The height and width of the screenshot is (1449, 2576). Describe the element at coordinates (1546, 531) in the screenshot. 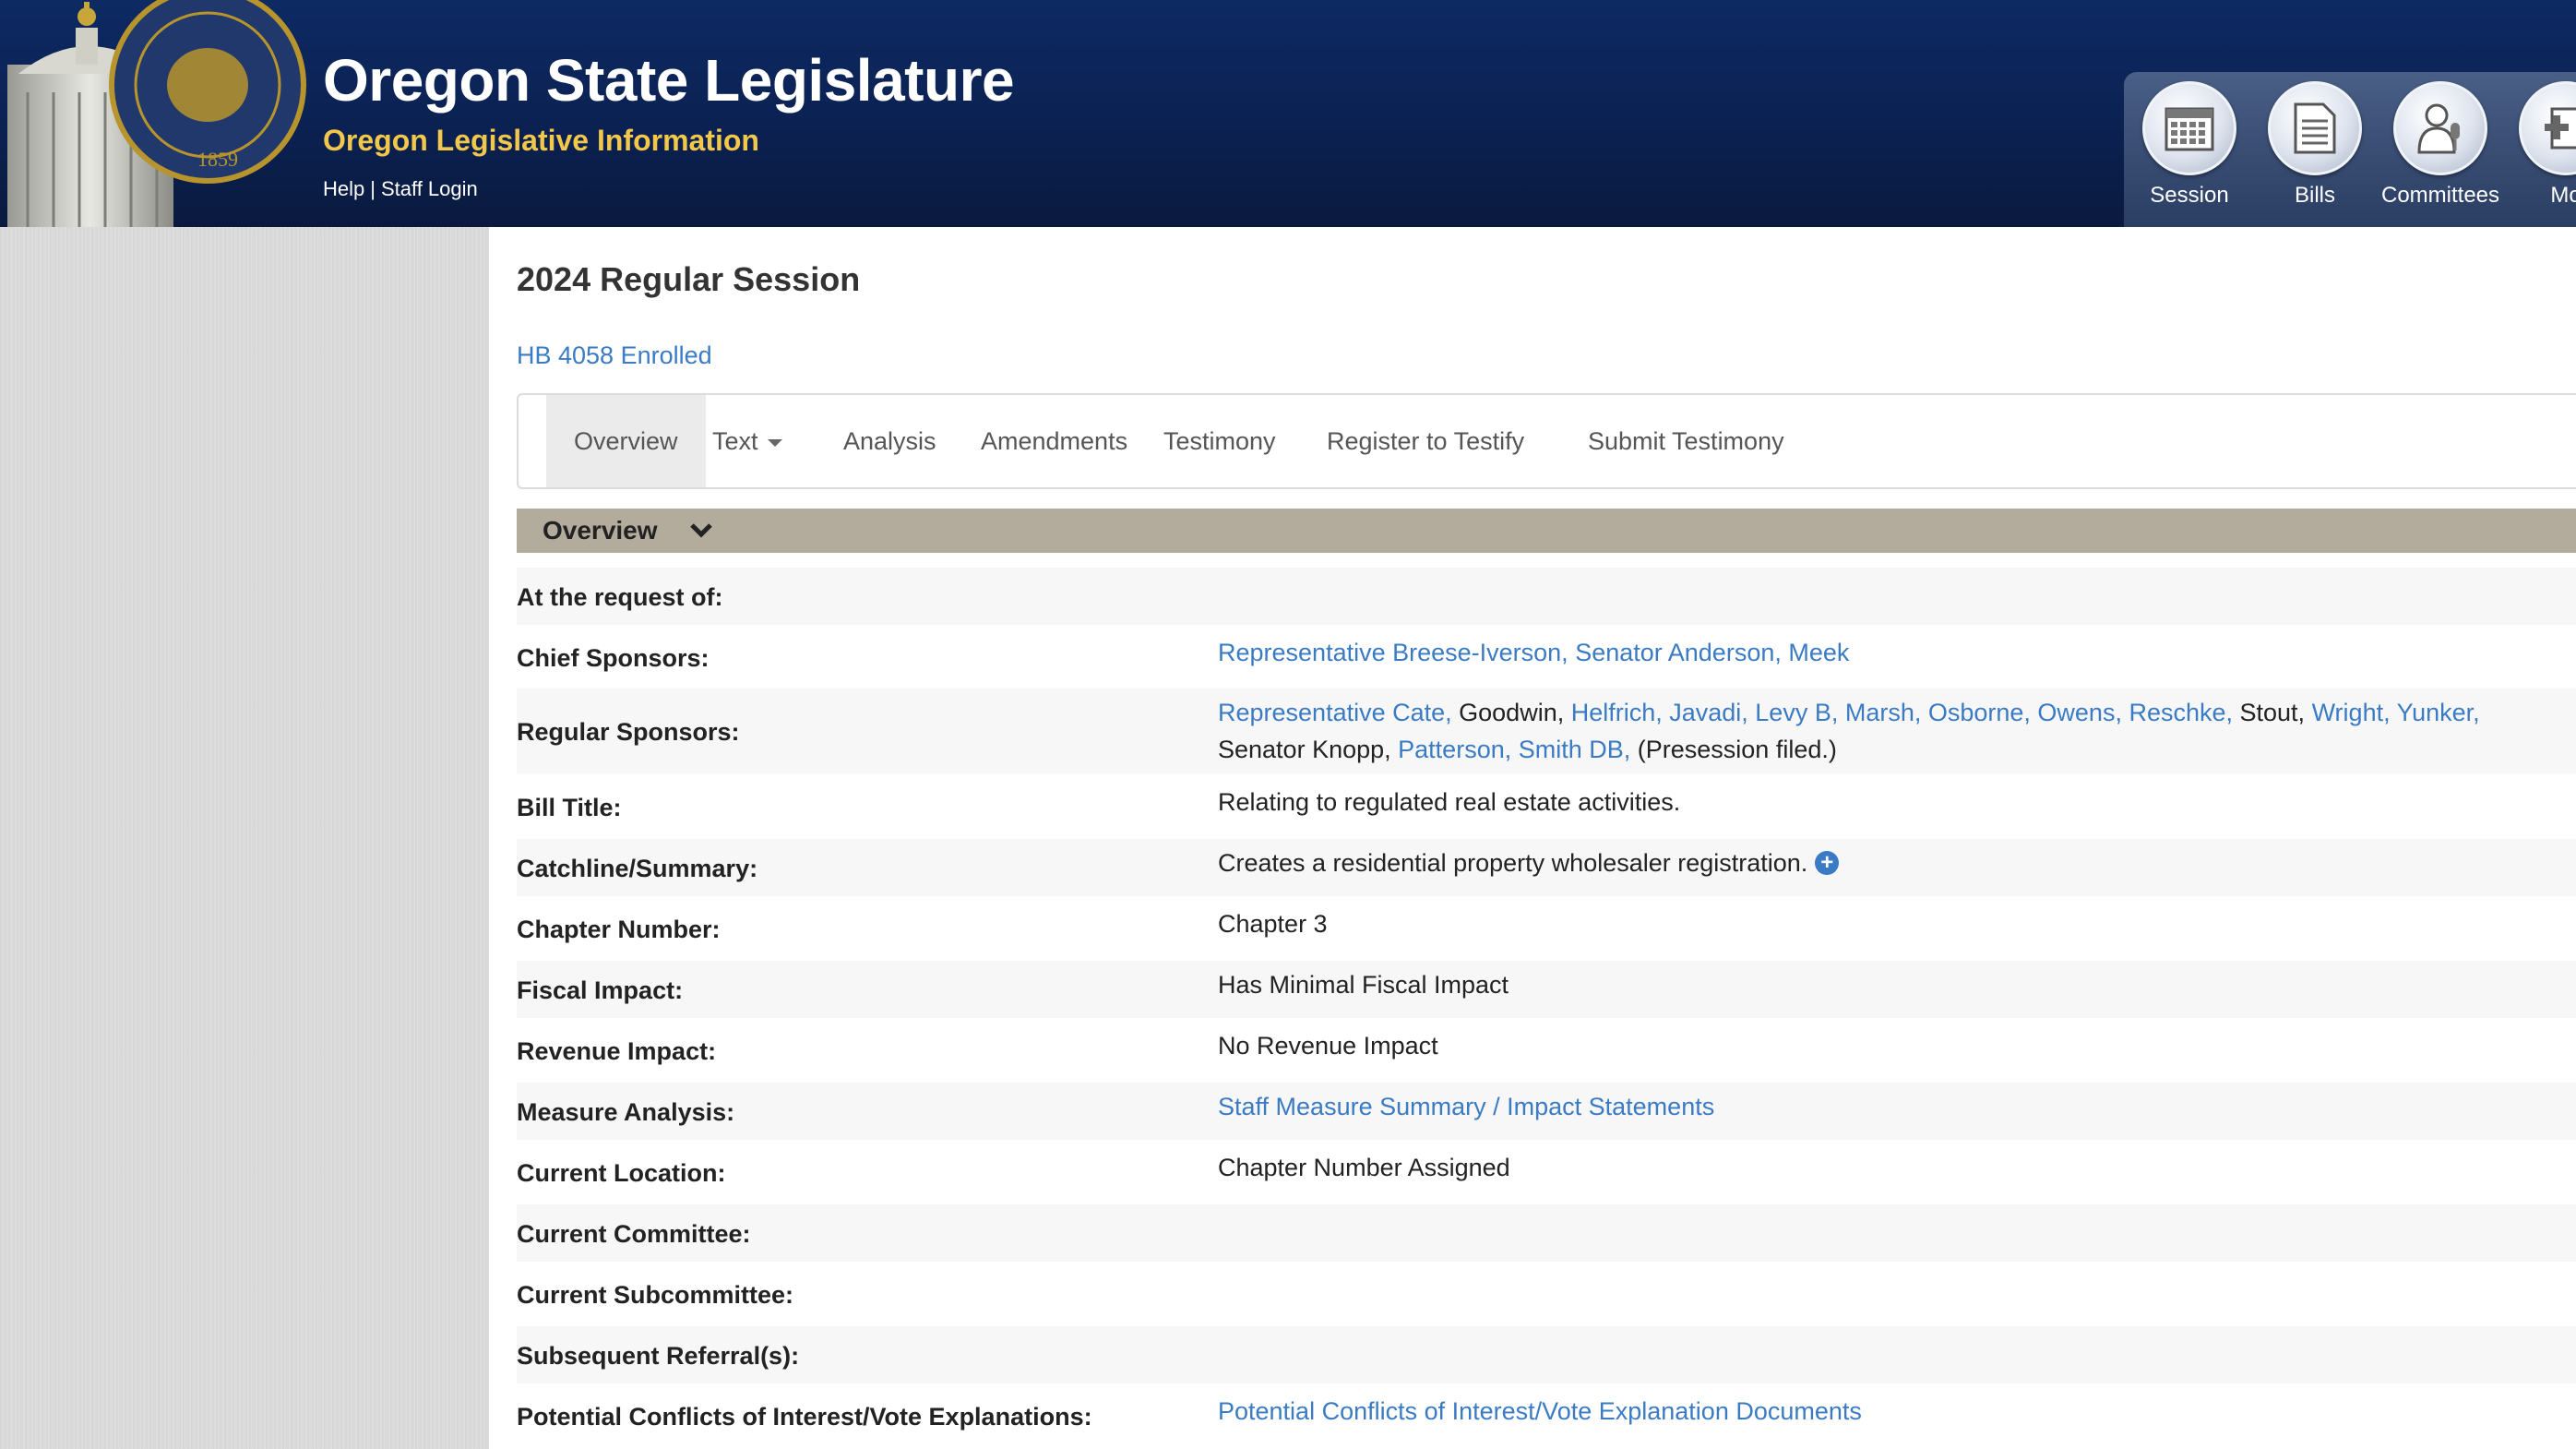

I see `overview-section-header: Overview` at that location.